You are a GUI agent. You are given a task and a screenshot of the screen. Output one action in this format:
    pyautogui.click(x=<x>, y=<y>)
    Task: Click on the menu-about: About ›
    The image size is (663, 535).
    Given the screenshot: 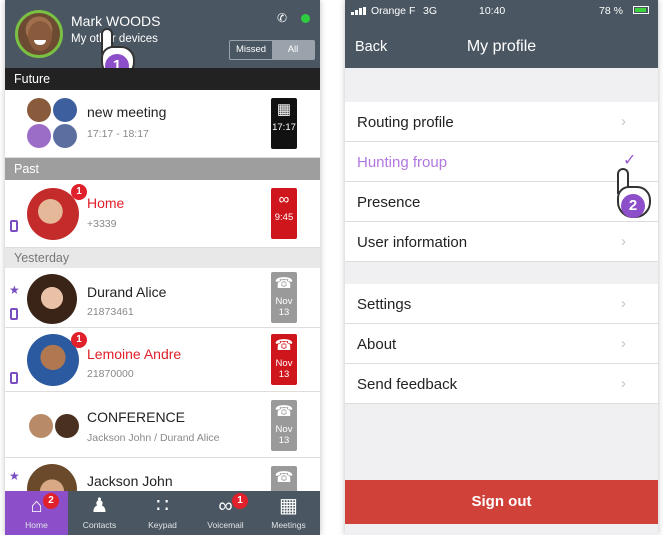 What is the action you would take?
    pyautogui.click(x=501, y=344)
    